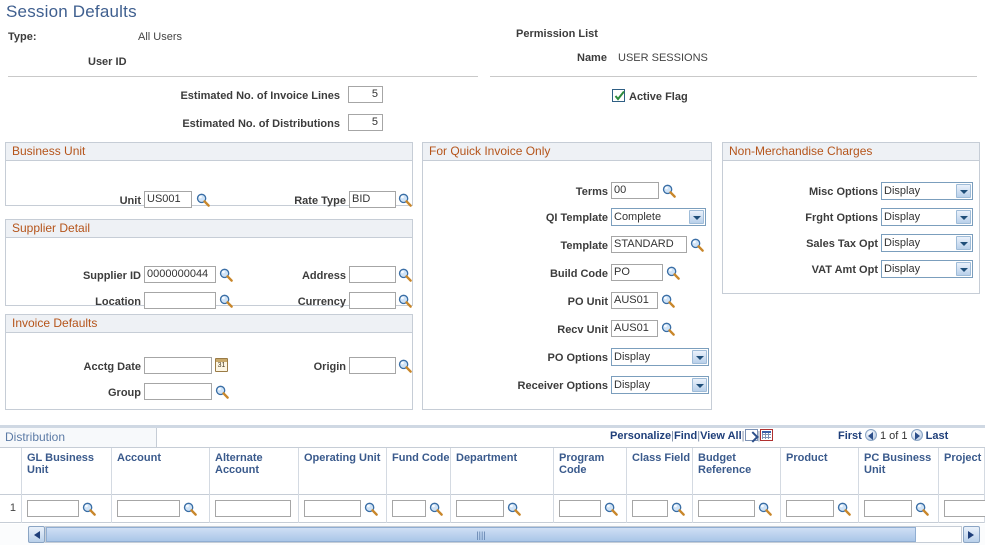  I want to click on class-field-input, so click(650, 508).